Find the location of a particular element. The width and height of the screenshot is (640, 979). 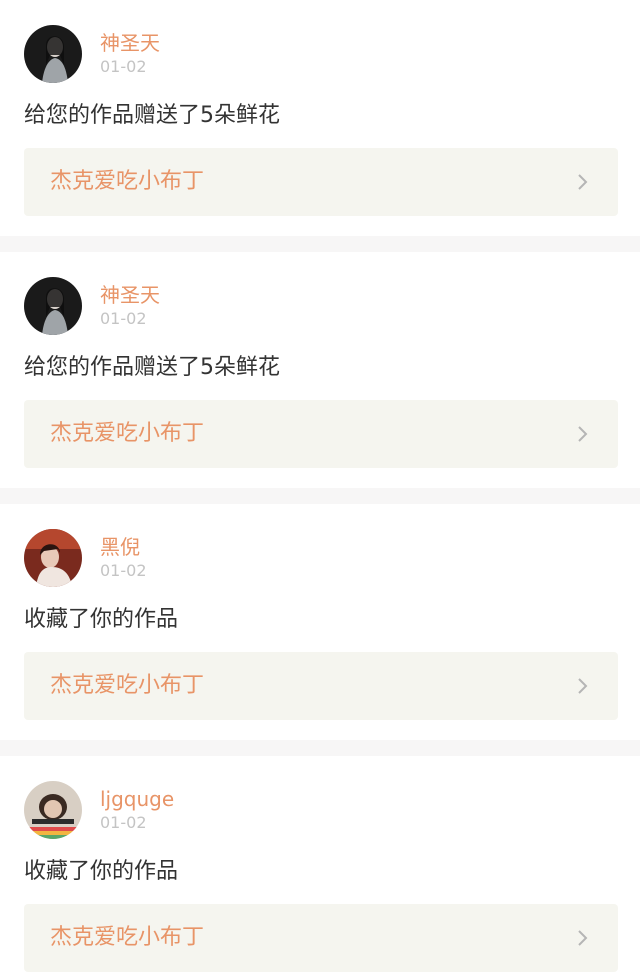

avatar-red-portrait-icon is located at coordinates (53, 558).